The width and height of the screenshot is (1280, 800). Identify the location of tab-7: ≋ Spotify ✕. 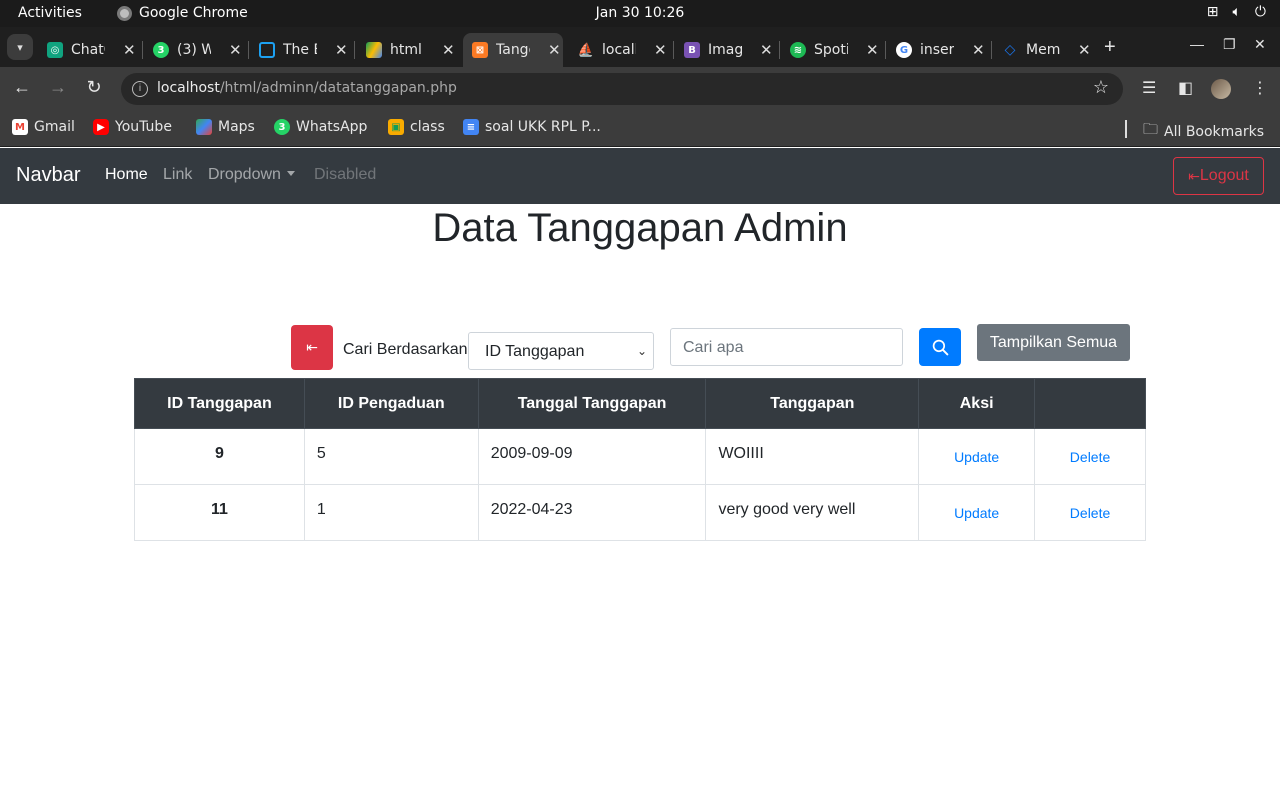
(831, 50).